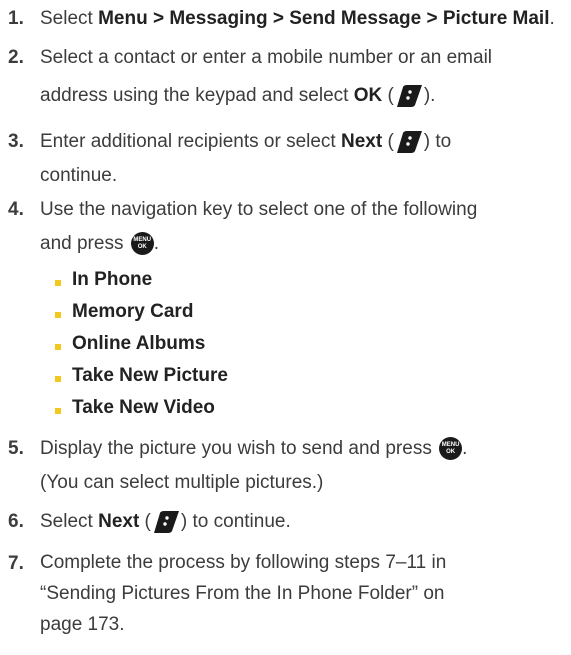 The width and height of the screenshot is (571, 655). I want to click on list-item: Take New Video, so click(135, 408).